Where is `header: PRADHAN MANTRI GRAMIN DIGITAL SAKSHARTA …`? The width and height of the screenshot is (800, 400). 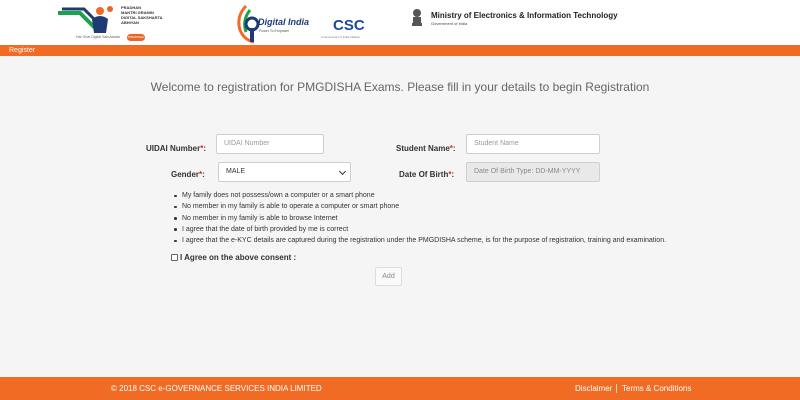
header: PRADHAN MANTRI GRAMIN DIGITAL SAKSHARTA … is located at coordinates (400, 22).